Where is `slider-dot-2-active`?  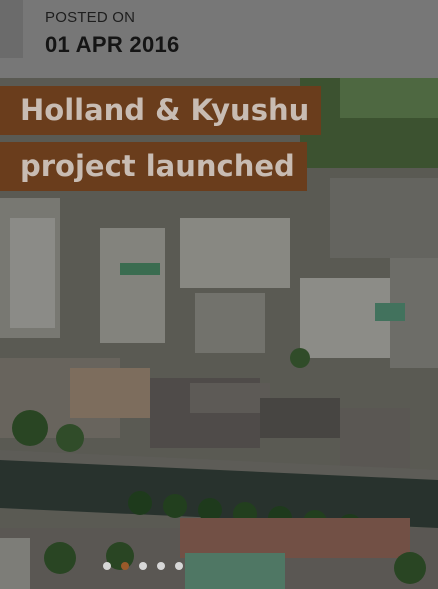
slider-dot-2-active is located at coordinates (125, 566).